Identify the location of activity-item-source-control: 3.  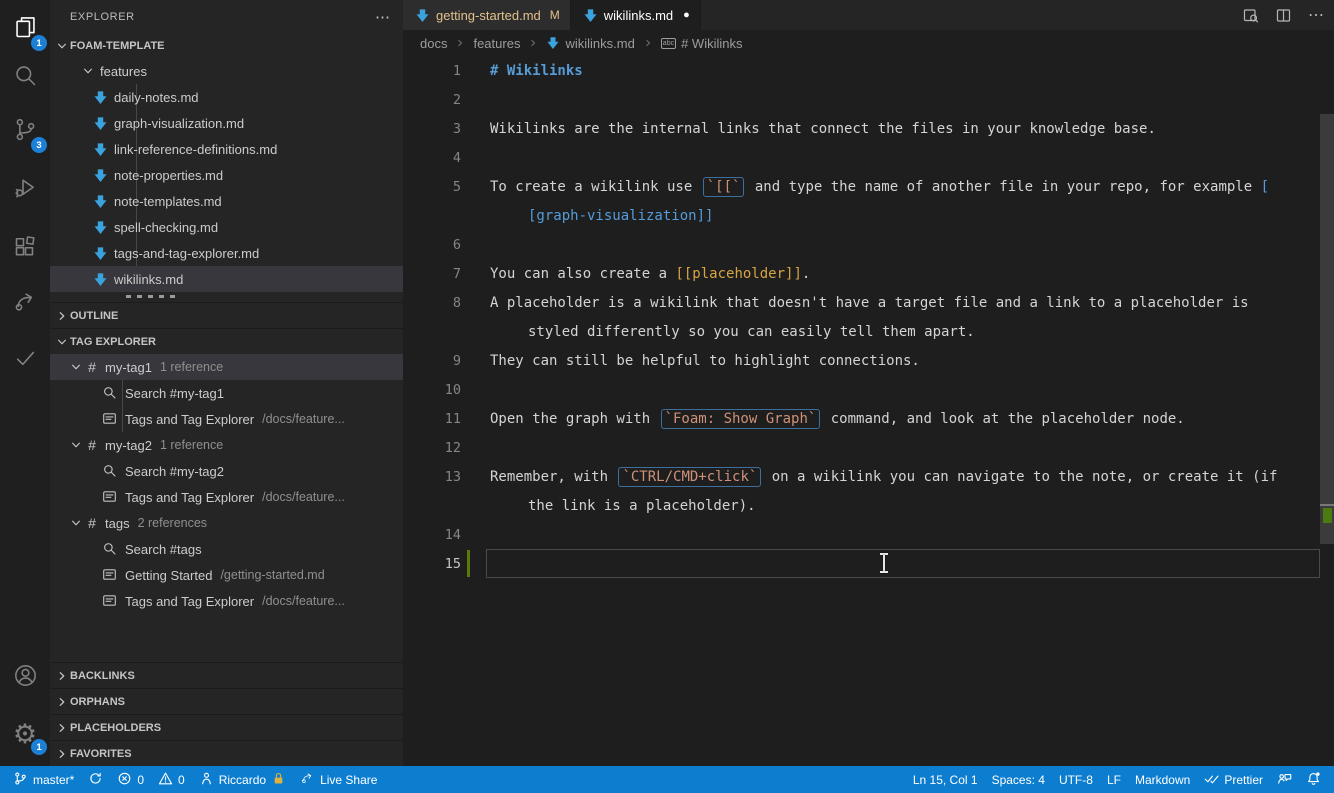
(25, 132).